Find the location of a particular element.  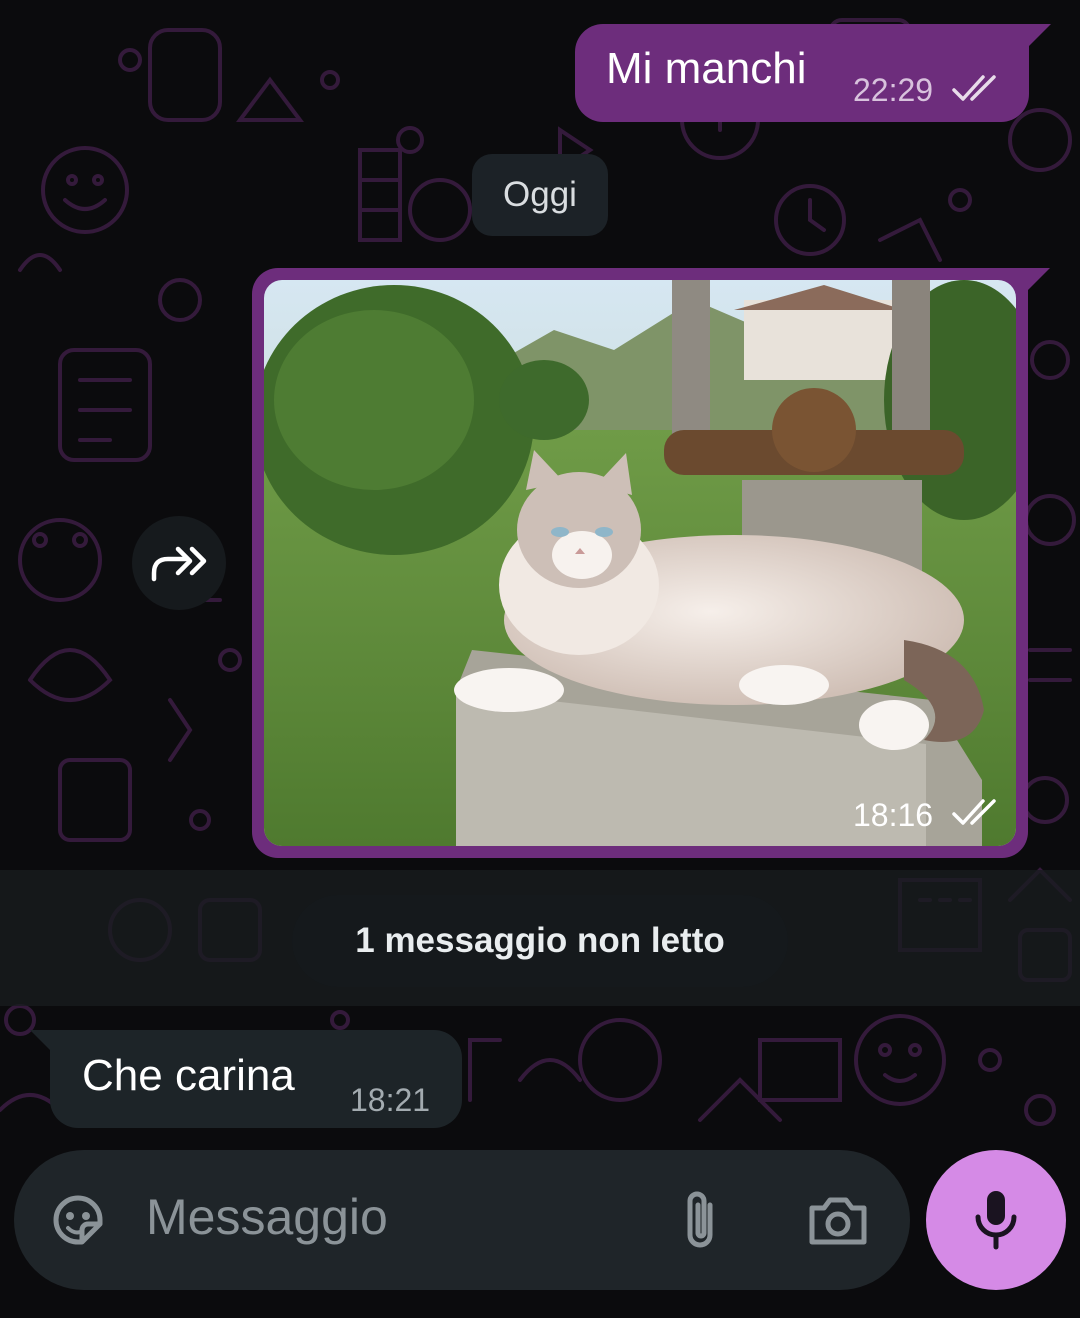

forward-button is located at coordinates (179, 563).